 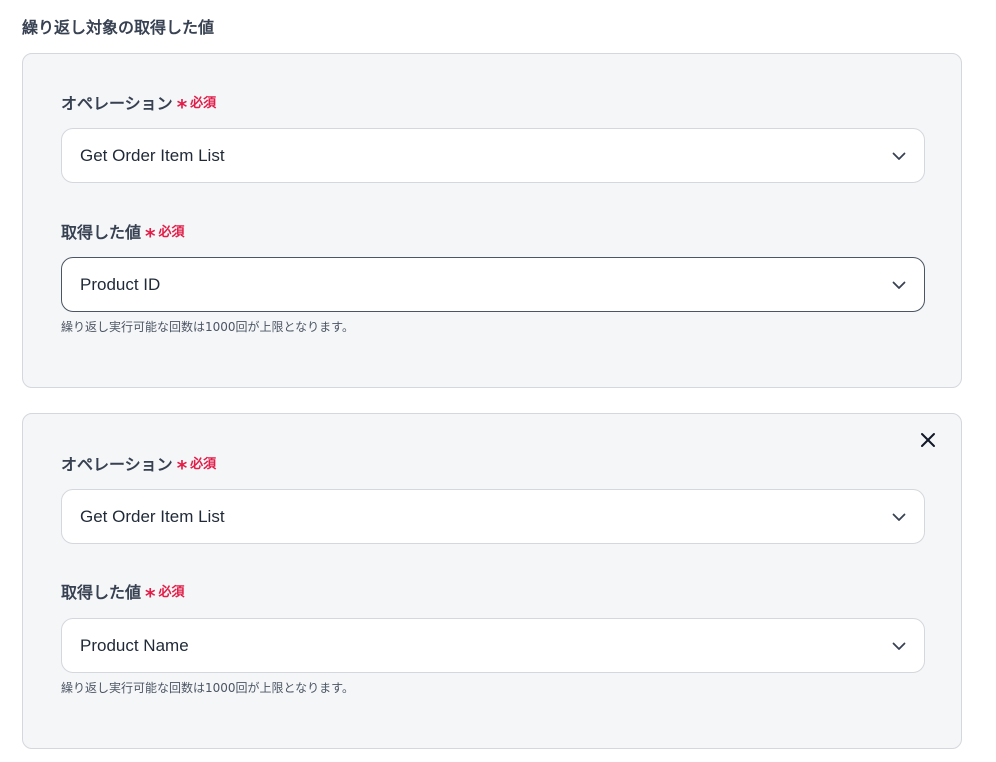 What do you see at coordinates (134, 645) in the screenshot?
I see `value-select-value: Product Name` at bounding box center [134, 645].